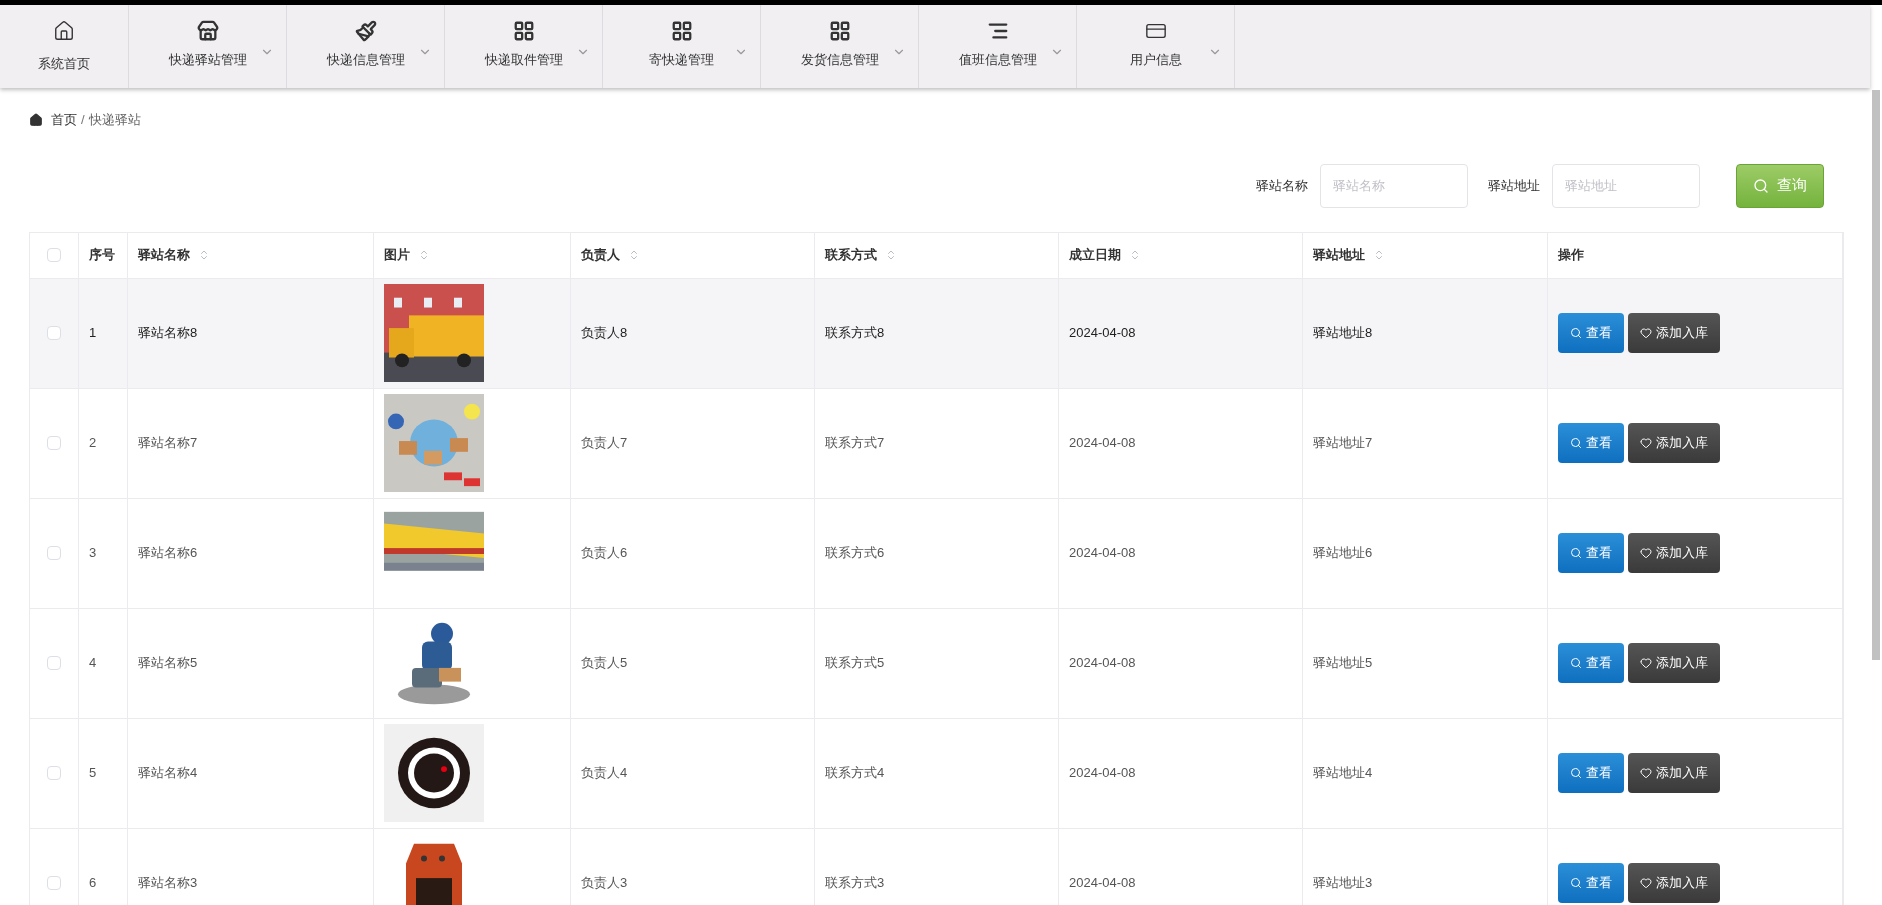  I want to click on table-cell-text: 联系方式5, so click(855, 663).